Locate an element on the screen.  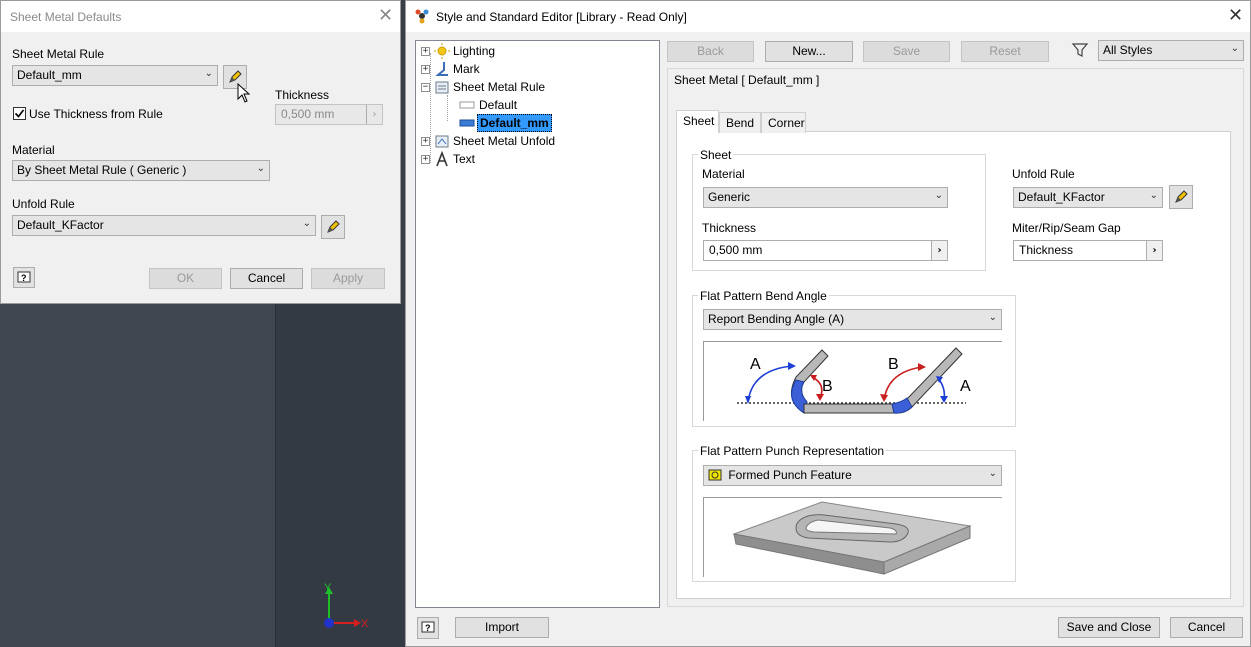
punch-illustration is located at coordinates (852, 538).